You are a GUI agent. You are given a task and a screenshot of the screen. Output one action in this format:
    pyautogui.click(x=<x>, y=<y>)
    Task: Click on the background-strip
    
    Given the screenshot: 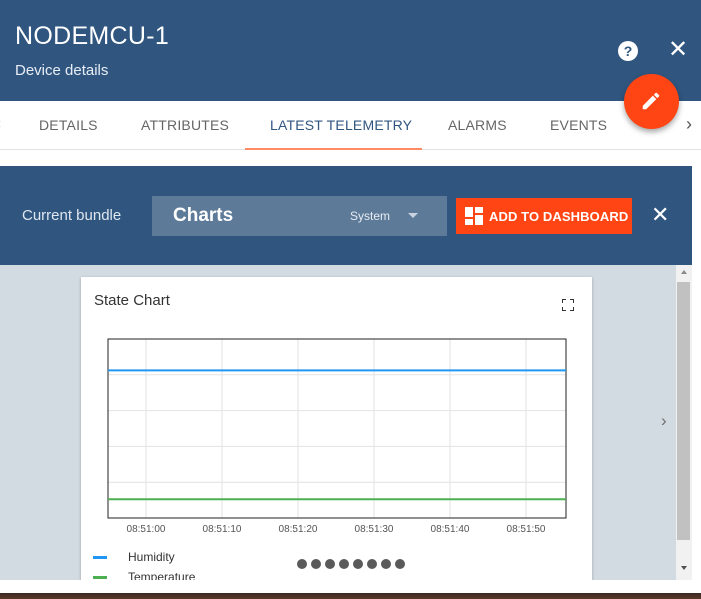 What is the action you would take?
    pyautogui.click(x=696, y=373)
    